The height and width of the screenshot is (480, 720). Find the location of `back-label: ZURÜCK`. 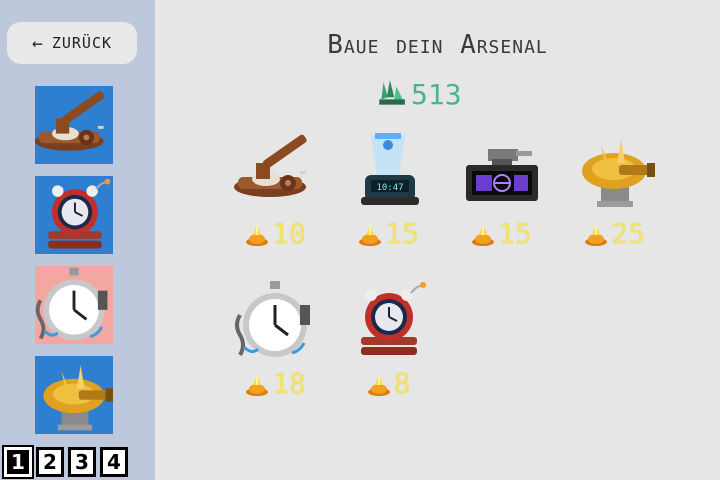

back-label: ZURÜCK is located at coordinates (82, 43).